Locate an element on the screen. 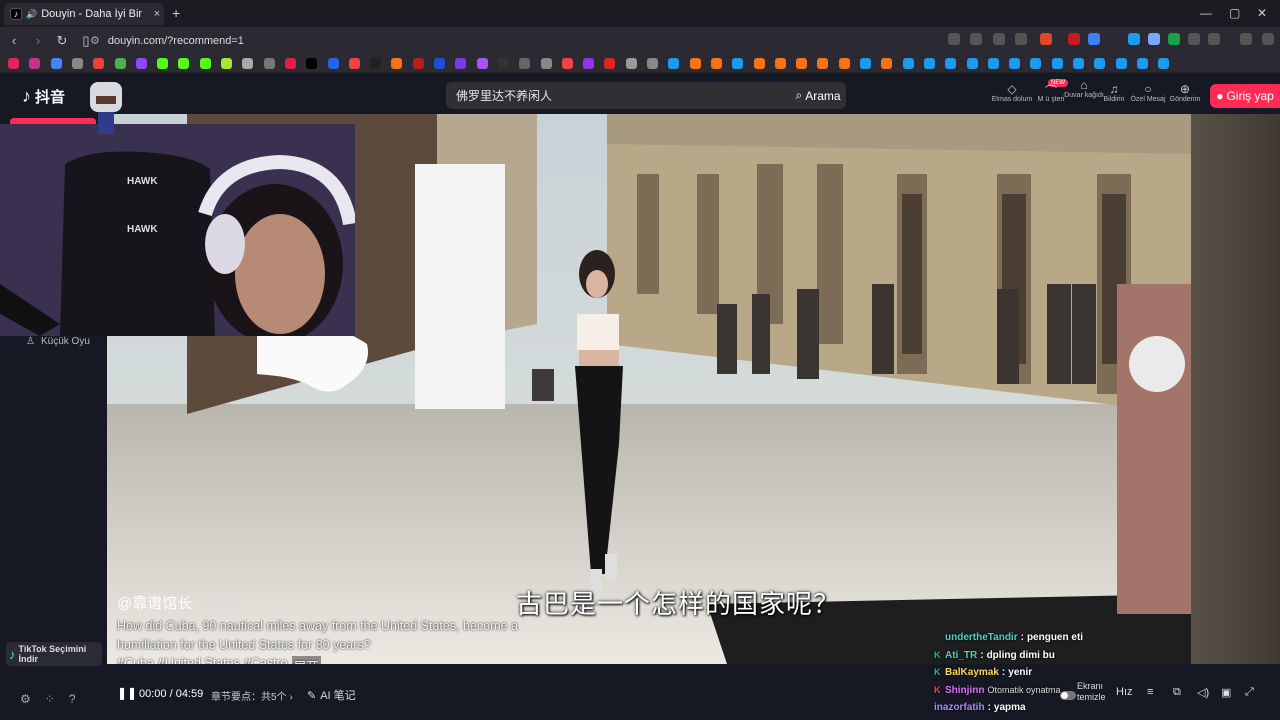 This screenshot has width=1280, height=720. playlist-icon: ≡ is located at coordinates (1150, 692).